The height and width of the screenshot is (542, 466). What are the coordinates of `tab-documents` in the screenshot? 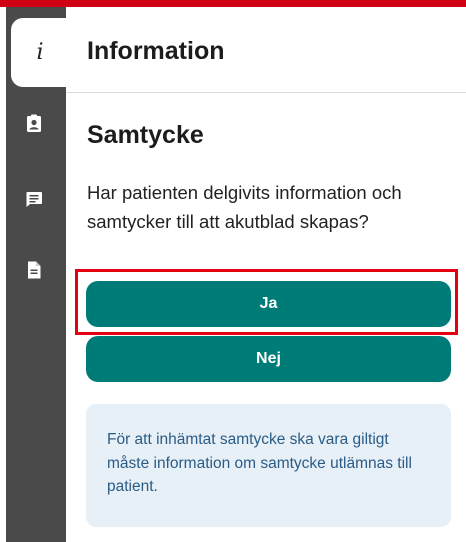 It's located at (34, 270).